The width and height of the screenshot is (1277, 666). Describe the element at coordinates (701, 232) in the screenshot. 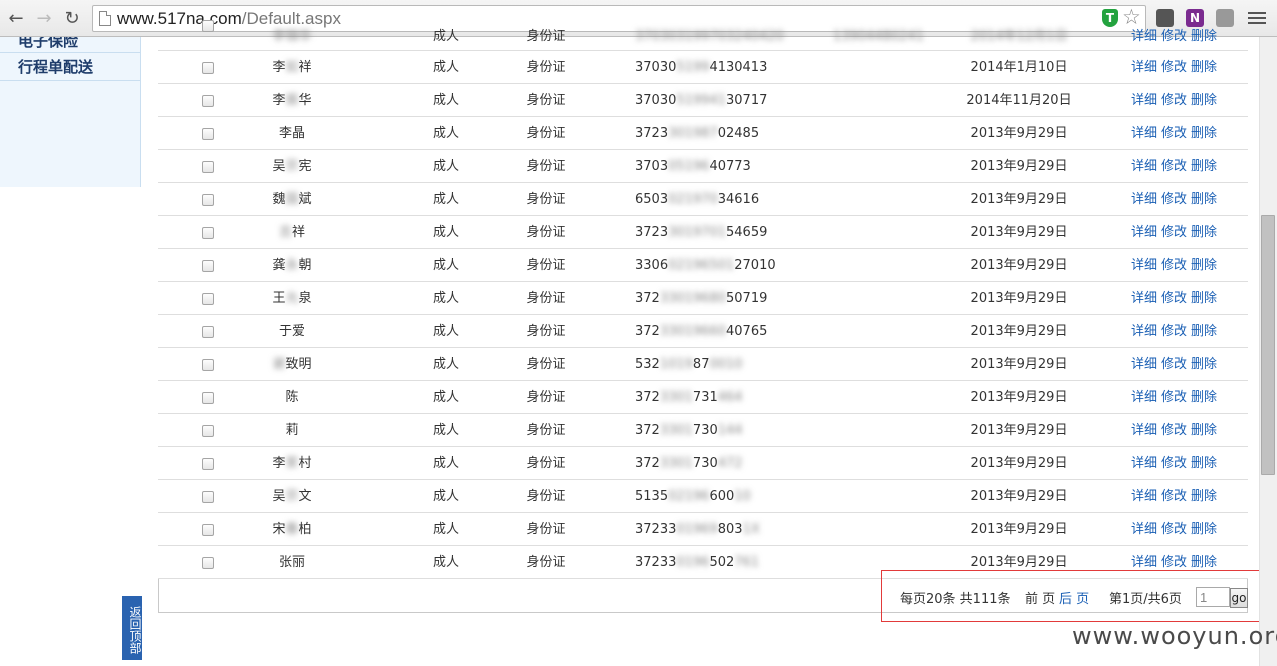

I see `id-number: 3723301970154659` at that location.